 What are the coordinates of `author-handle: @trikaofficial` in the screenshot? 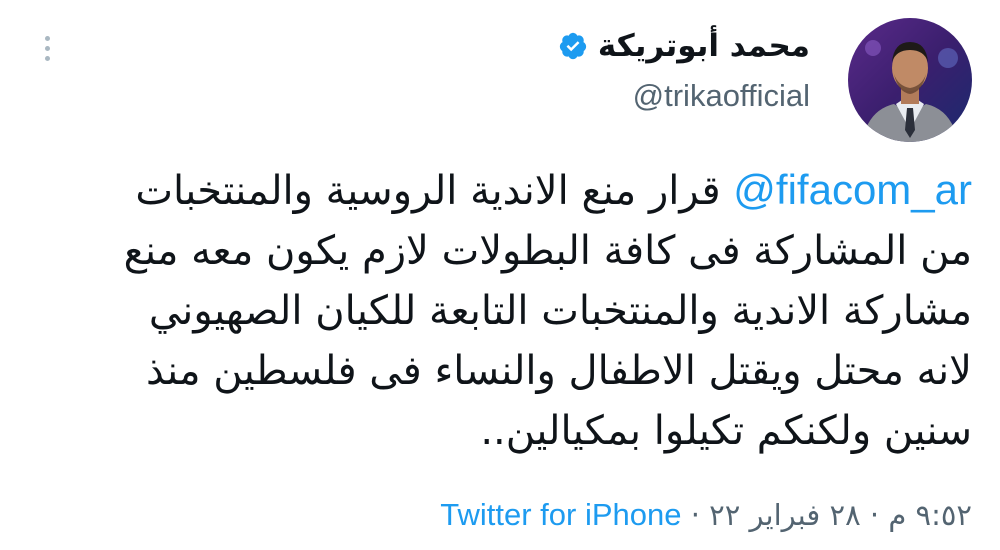 It's located at (684, 96).